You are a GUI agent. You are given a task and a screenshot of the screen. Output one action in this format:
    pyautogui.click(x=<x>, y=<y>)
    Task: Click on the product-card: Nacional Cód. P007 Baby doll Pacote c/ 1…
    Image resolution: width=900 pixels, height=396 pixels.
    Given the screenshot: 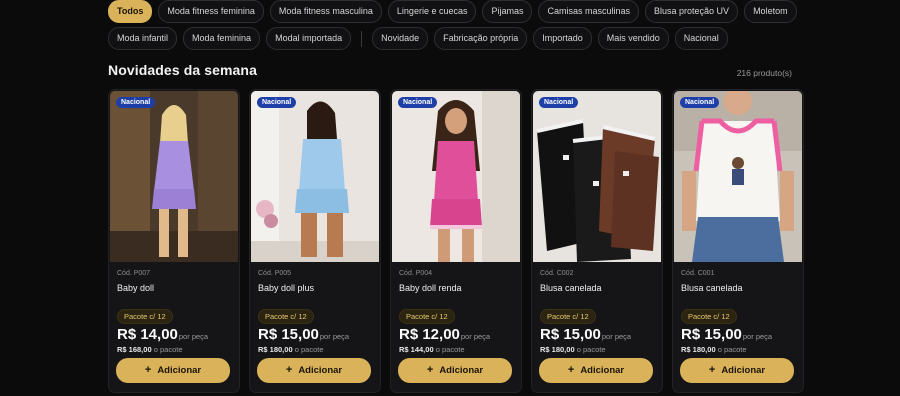 What is the action you would take?
    pyautogui.click(x=174, y=241)
    